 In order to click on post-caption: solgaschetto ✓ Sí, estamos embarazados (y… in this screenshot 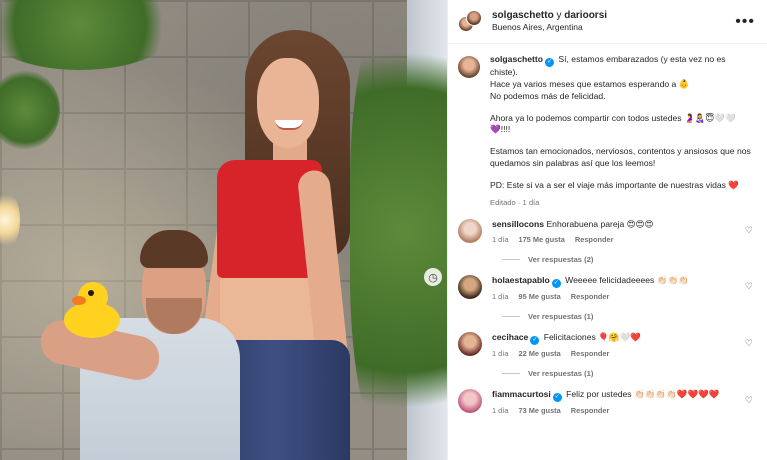, I will do `click(606, 131)`.